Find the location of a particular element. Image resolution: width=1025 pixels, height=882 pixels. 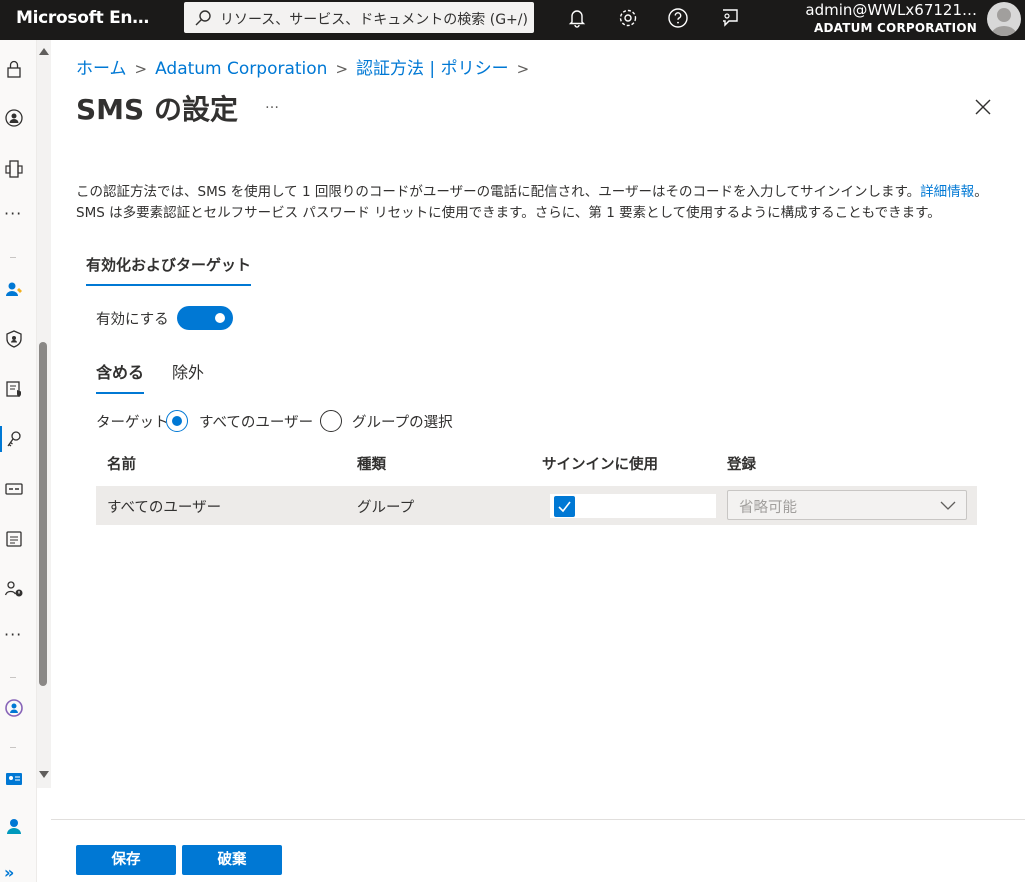

column-header-type: 種類 is located at coordinates (371, 465).